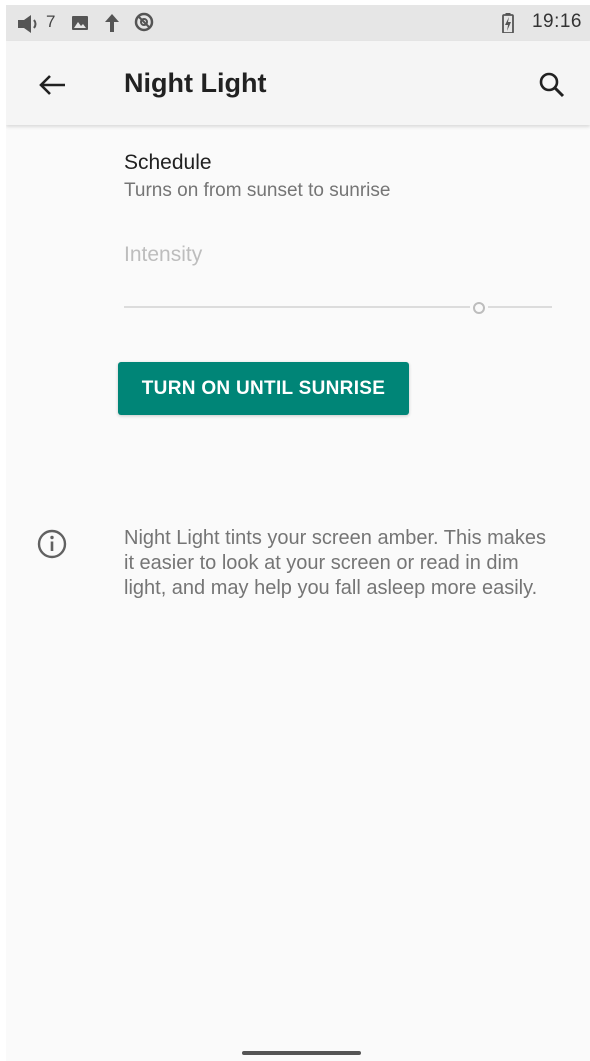 The width and height of the screenshot is (590, 1061). What do you see at coordinates (112, 23) in the screenshot?
I see `upload-icon` at bounding box center [112, 23].